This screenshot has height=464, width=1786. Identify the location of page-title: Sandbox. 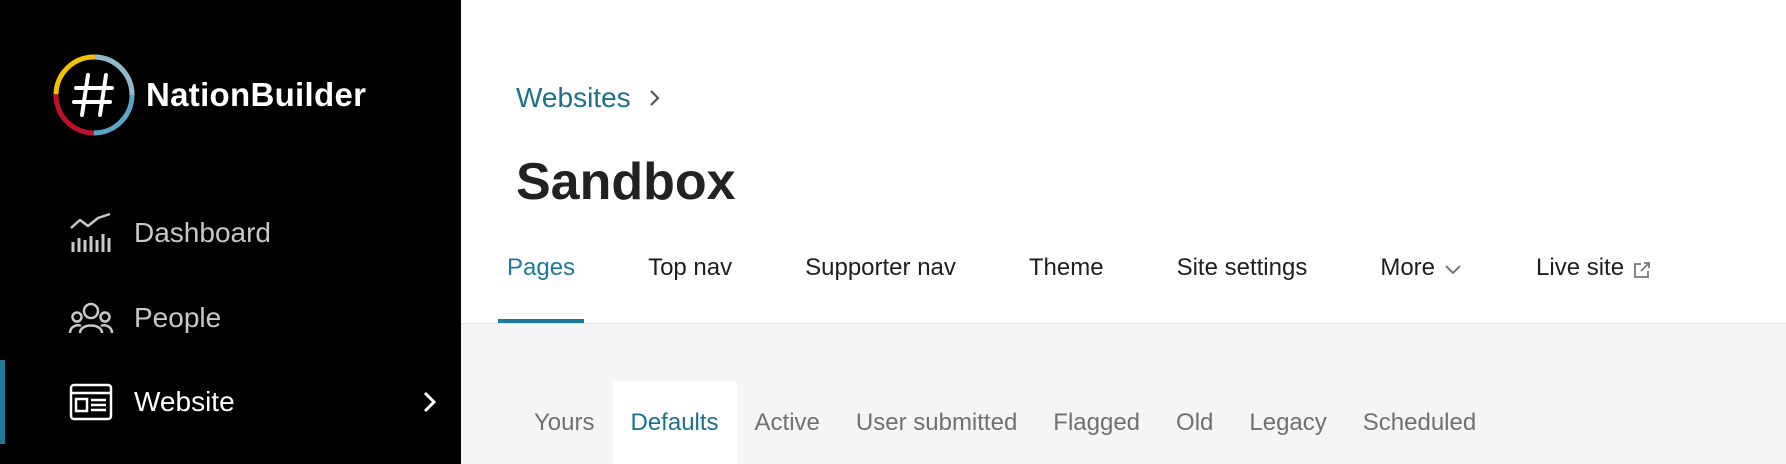
(626, 182).